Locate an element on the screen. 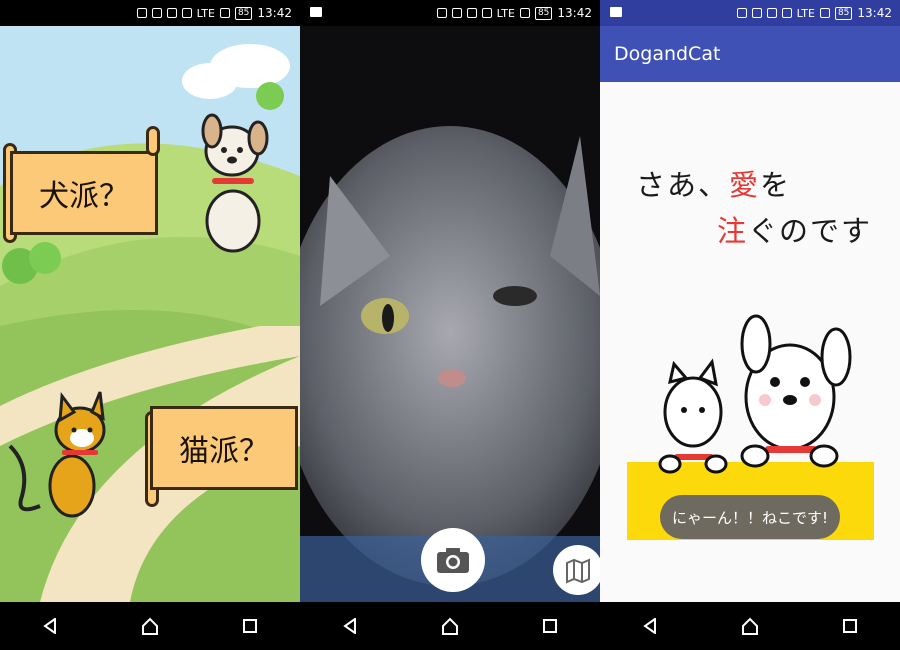 The image size is (900, 650). cat-greeting-label: にゃーん！！ねこです! is located at coordinates (749, 517).